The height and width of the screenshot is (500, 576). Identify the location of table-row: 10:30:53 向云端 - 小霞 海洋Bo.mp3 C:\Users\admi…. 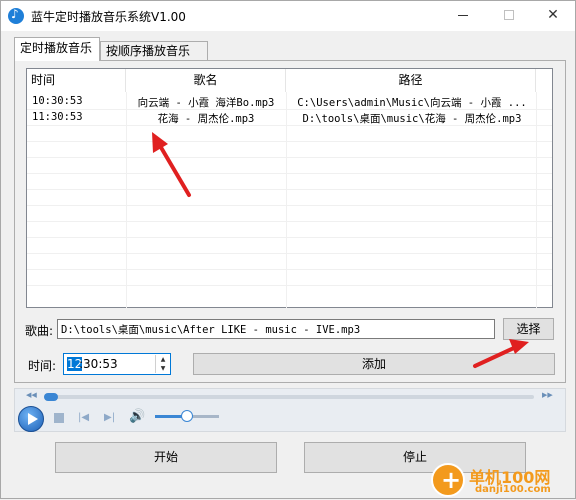
(289, 102).